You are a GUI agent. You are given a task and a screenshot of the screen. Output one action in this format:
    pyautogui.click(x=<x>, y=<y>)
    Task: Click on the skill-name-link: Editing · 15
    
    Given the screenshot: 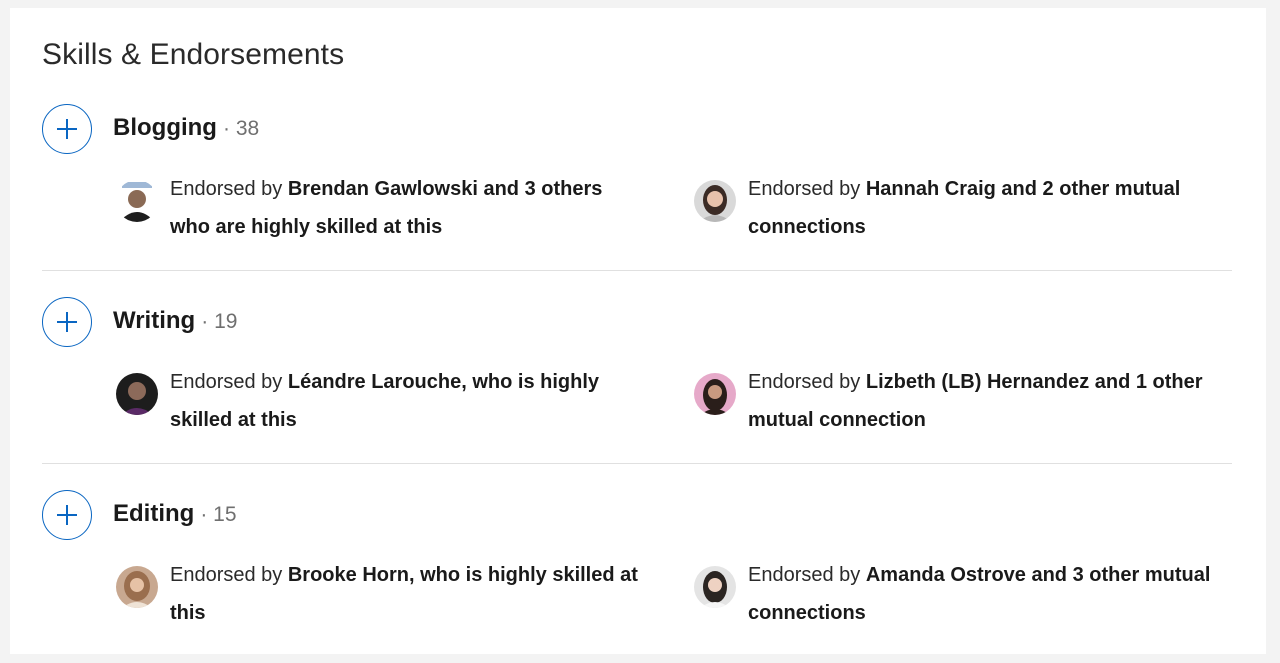 What is the action you would take?
    pyautogui.click(x=175, y=514)
    